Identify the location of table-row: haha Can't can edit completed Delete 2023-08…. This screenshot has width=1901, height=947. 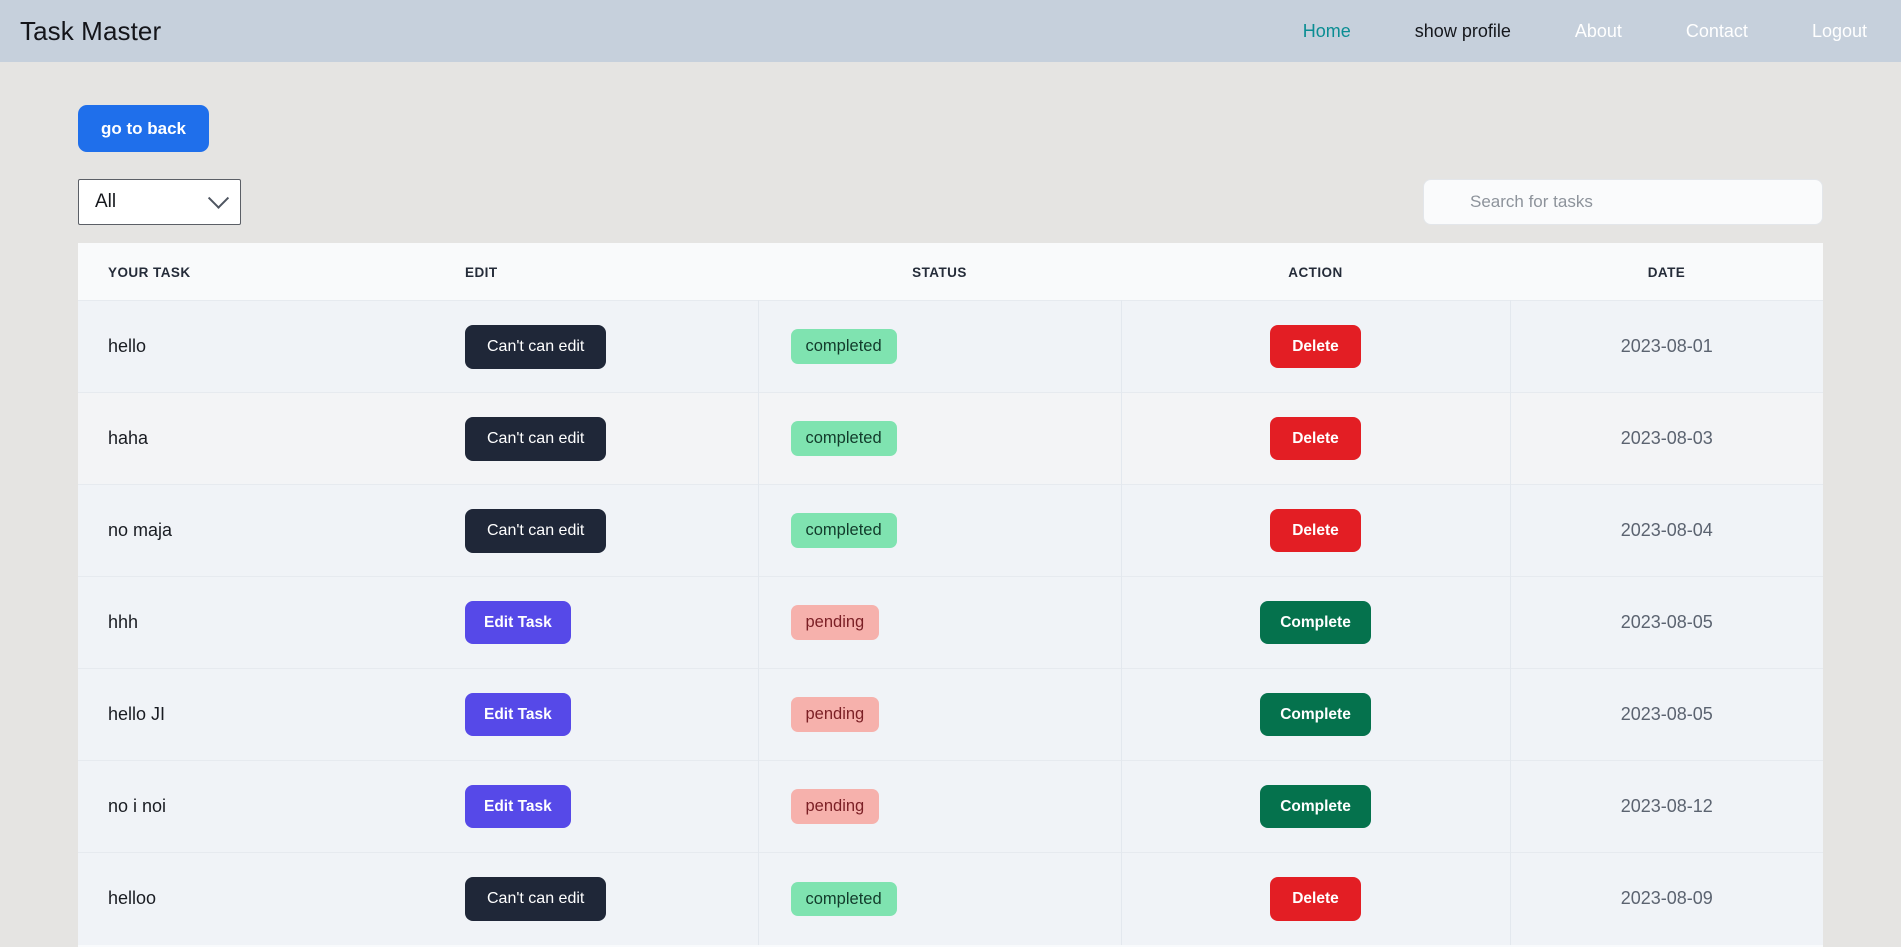
(950, 438).